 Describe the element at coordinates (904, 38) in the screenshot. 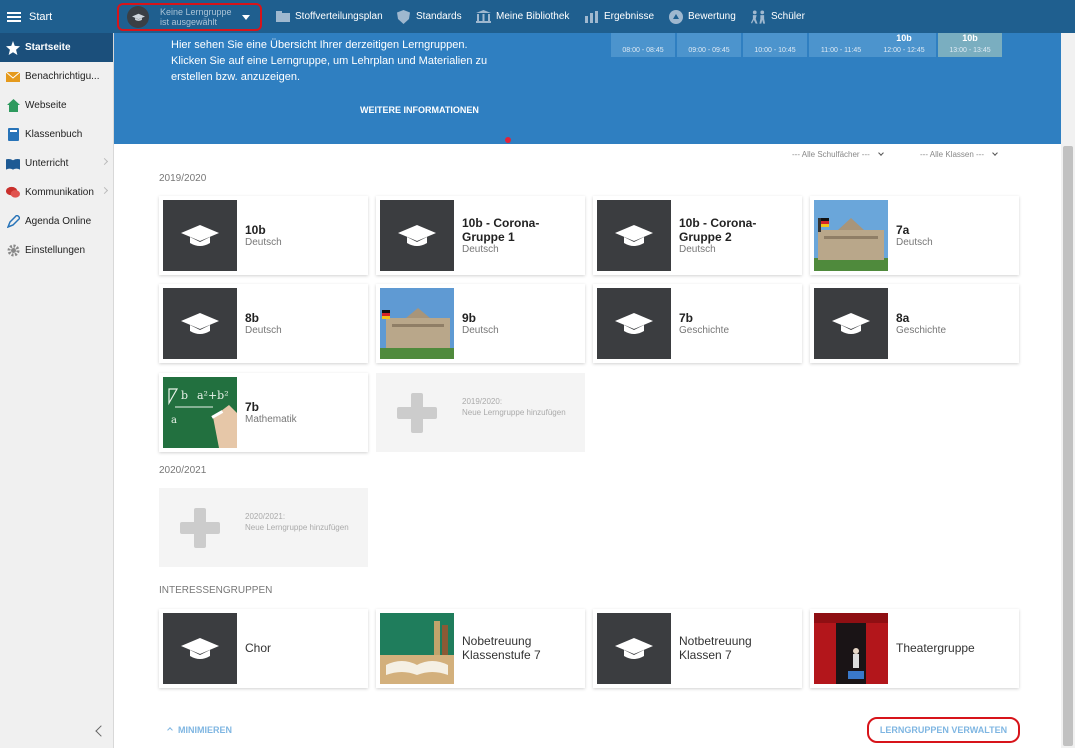

I see `schedule-class: 10b` at that location.